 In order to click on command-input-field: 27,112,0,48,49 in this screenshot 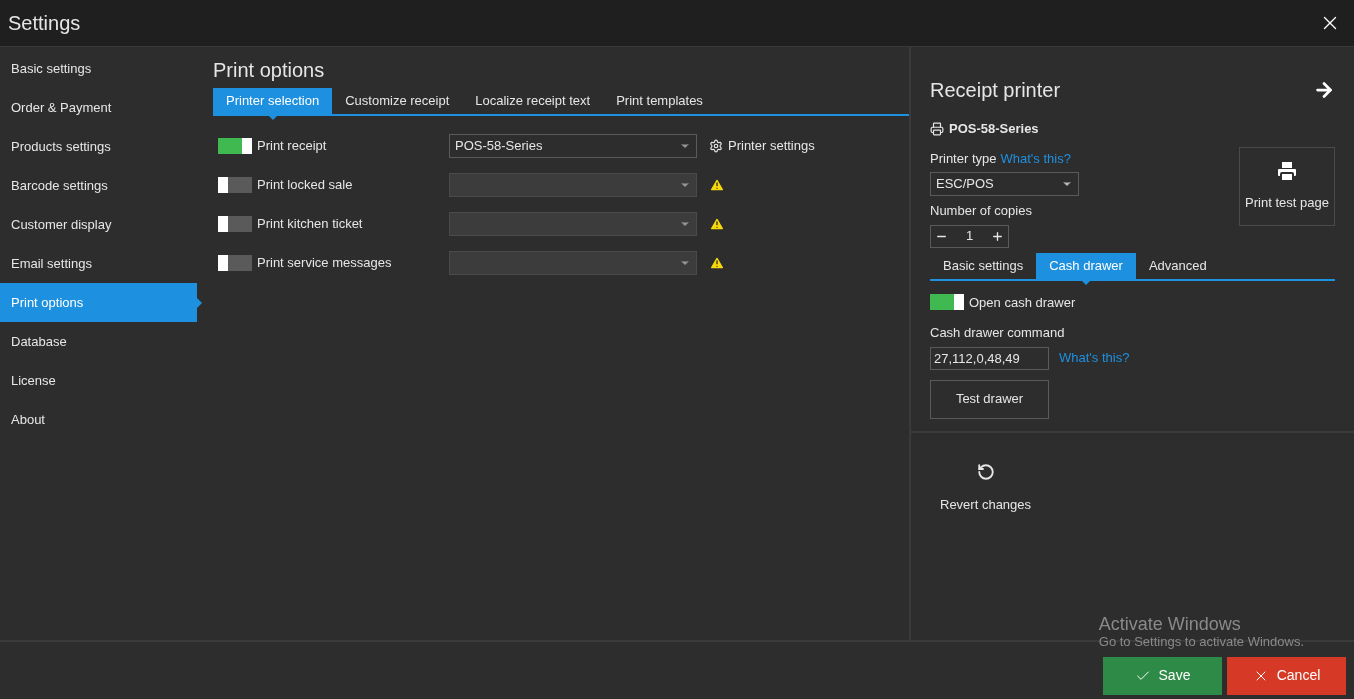, I will do `click(989, 358)`.